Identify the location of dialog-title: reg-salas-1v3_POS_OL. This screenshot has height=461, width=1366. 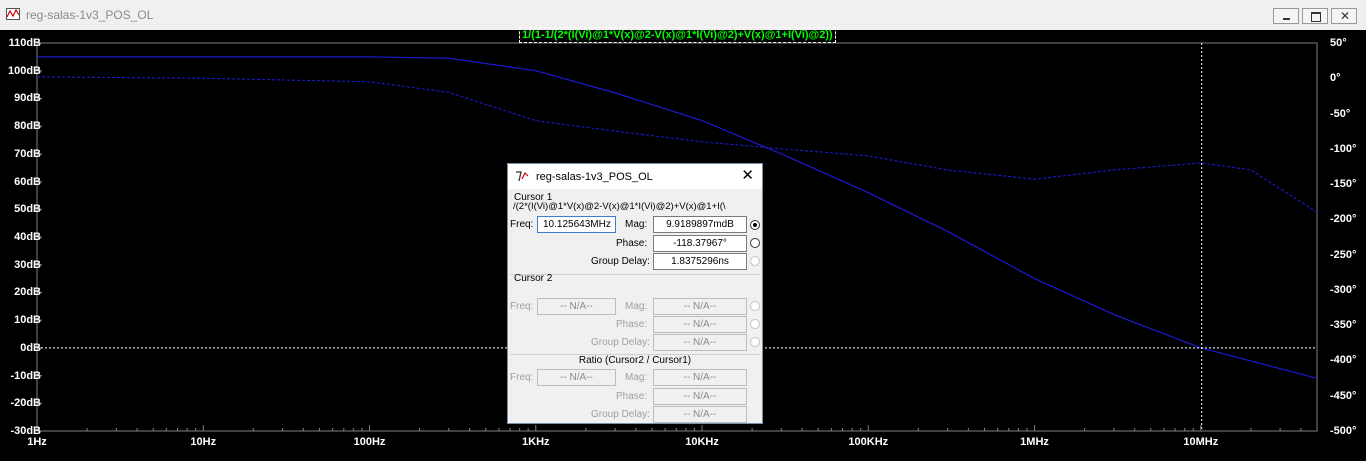
(594, 177).